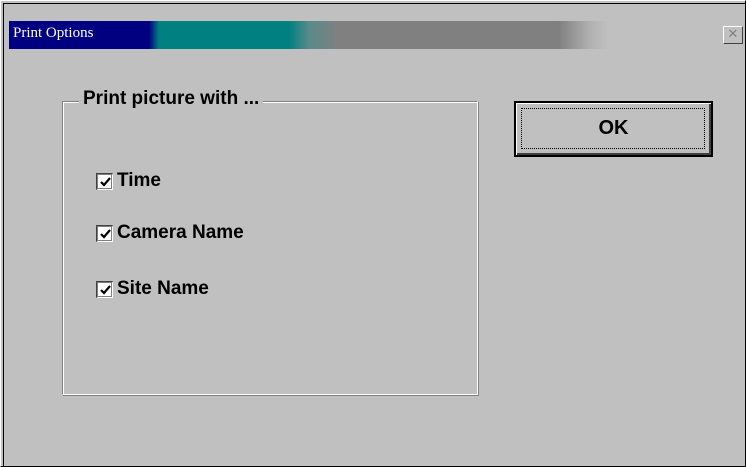  Describe the element at coordinates (139, 180) in the screenshot. I see `time-label: Time` at that location.